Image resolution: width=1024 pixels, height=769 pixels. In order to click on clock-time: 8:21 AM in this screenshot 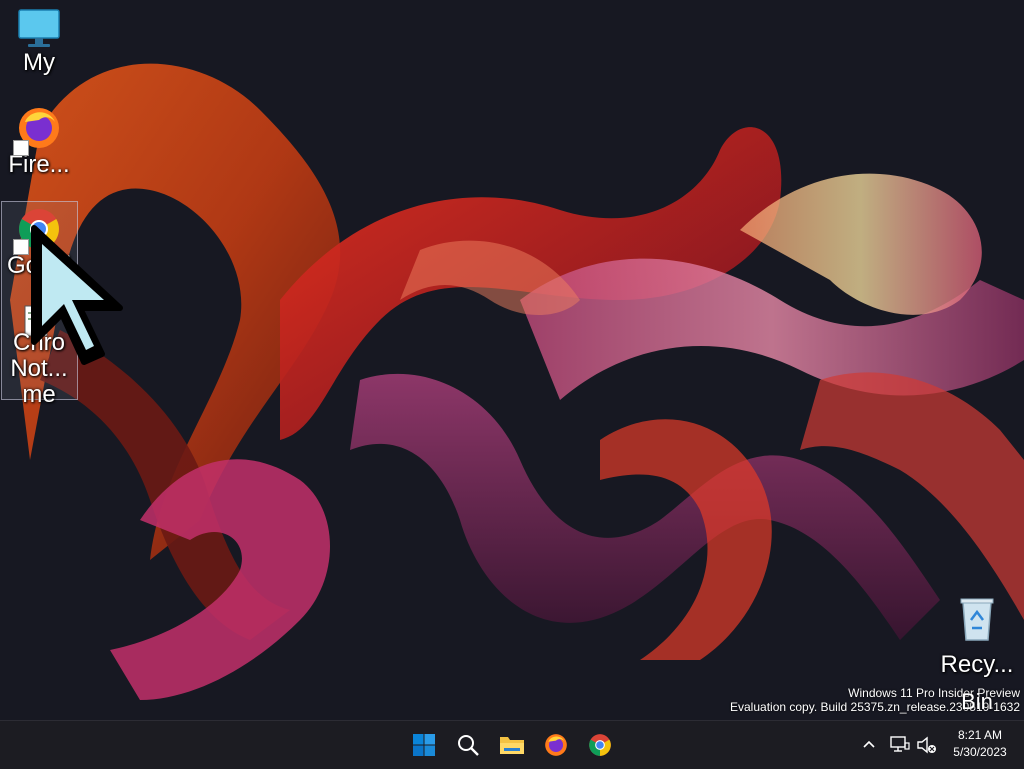, I will do `click(980, 735)`.